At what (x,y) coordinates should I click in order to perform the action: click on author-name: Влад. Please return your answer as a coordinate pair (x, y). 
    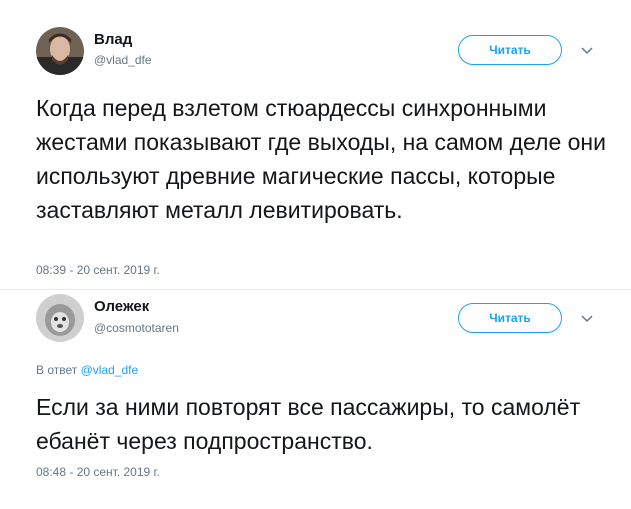
    Looking at the image, I should click on (113, 39).